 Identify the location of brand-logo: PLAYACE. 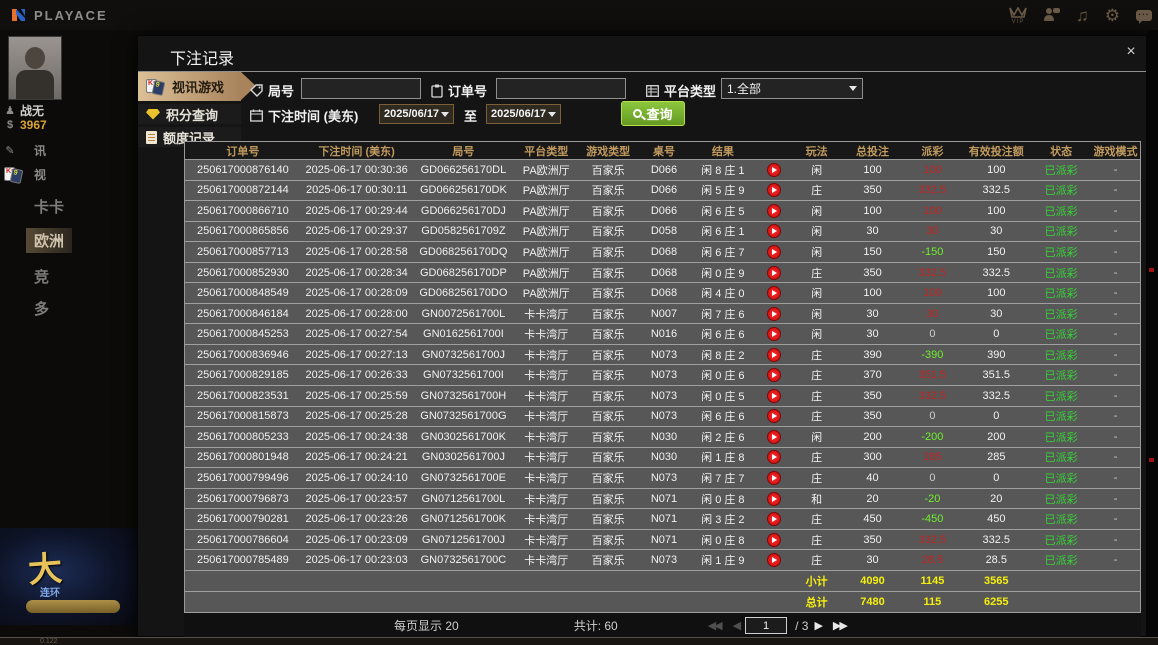
(59, 15).